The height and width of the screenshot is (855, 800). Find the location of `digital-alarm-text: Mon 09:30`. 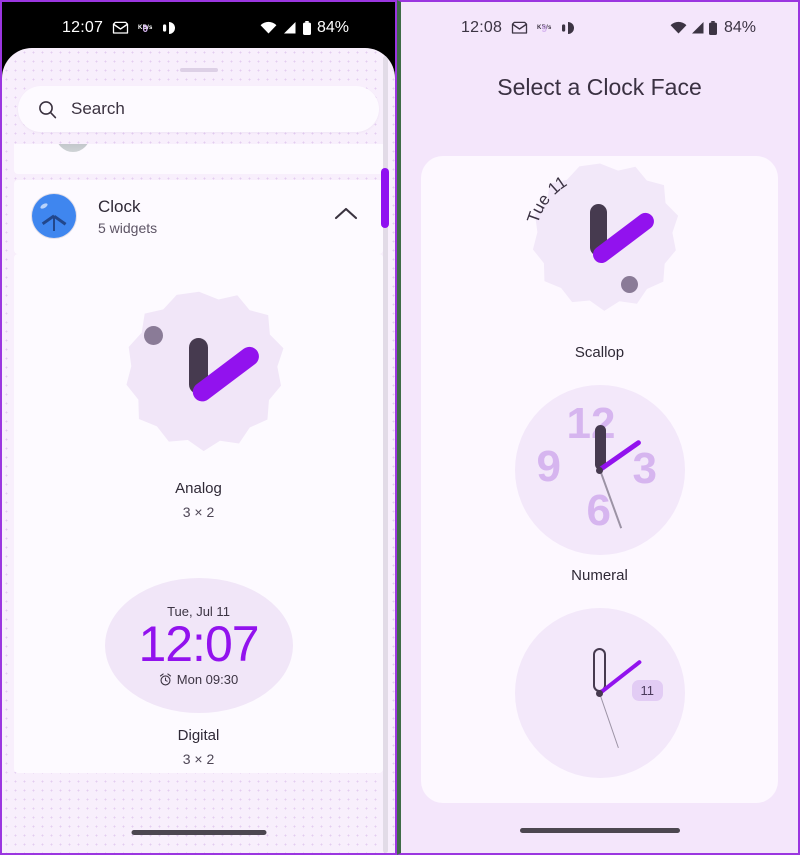

digital-alarm-text: Mon 09:30 is located at coordinates (207, 679).